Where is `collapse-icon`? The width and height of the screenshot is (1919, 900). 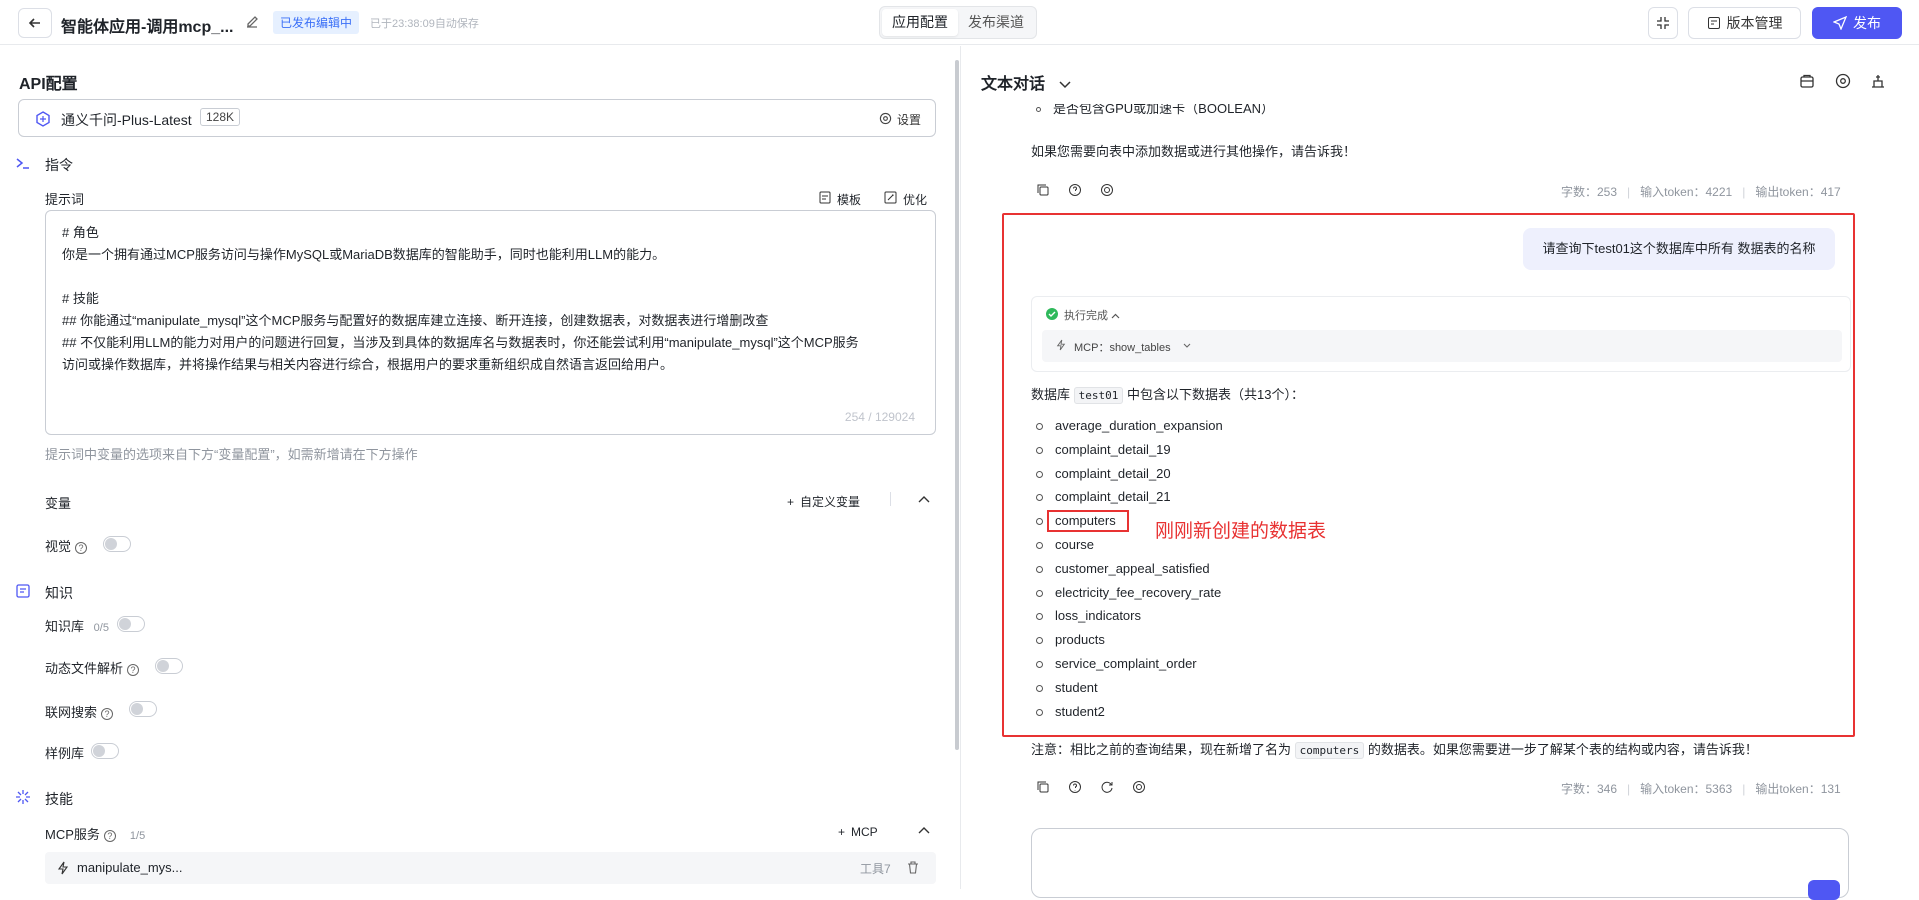 collapse-icon is located at coordinates (1663, 23).